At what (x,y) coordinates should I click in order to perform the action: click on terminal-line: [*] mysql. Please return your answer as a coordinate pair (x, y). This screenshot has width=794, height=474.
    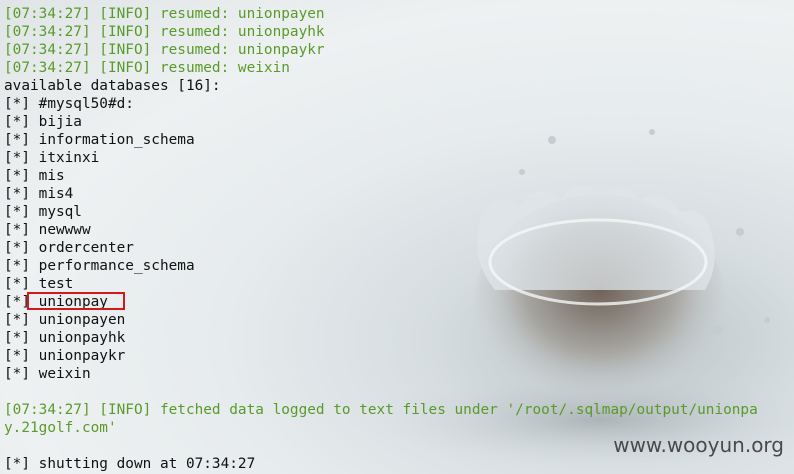
    Looking at the image, I should click on (43, 212).